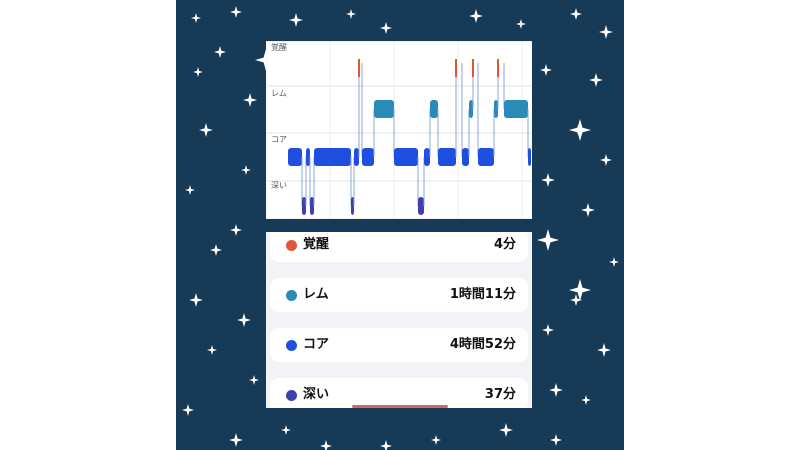 This screenshot has width=800, height=450. What do you see at coordinates (399, 320) in the screenshot?
I see `sleep-summary-list: 覚醒 4分 レム 1時間11分 コア 4時間52分 深い 37分` at bounding box center [399, 320].